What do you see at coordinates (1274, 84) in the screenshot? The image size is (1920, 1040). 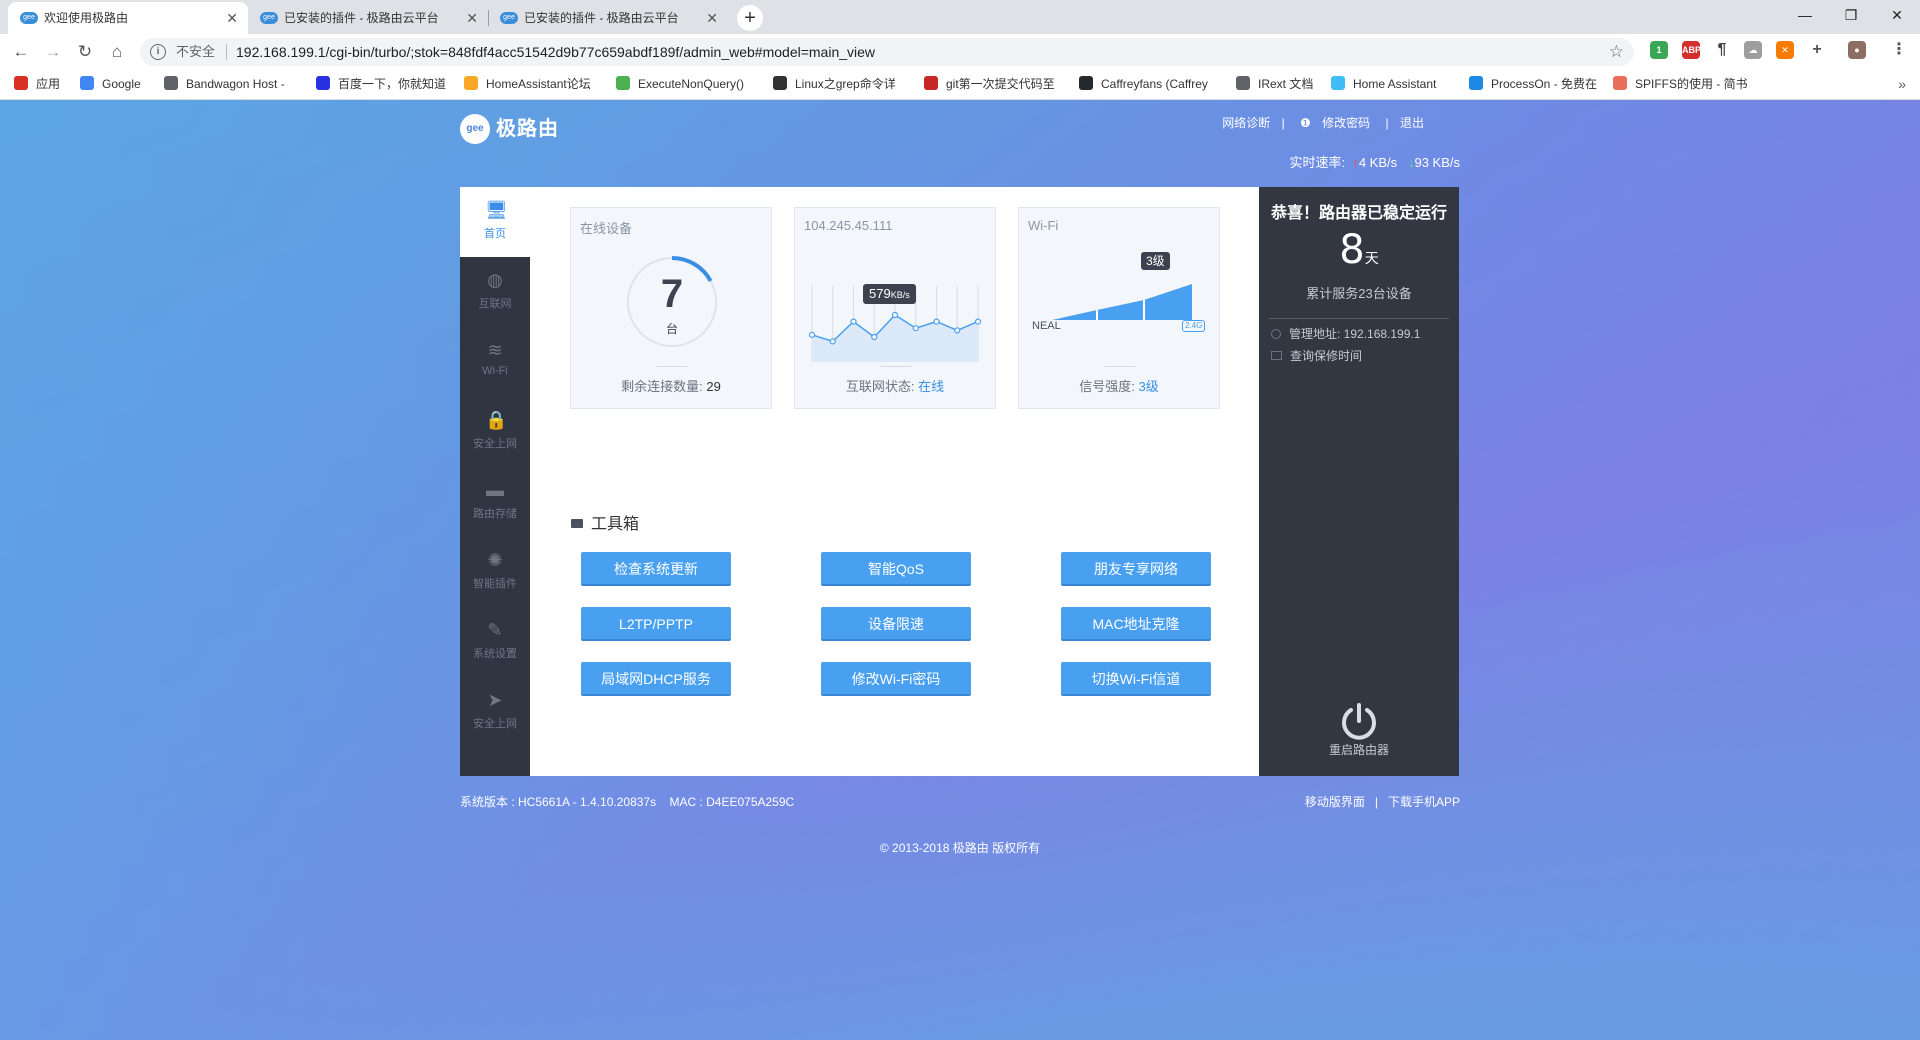 I see `bookmark-item: IRext 文档` at bounding box center [1274, 84].